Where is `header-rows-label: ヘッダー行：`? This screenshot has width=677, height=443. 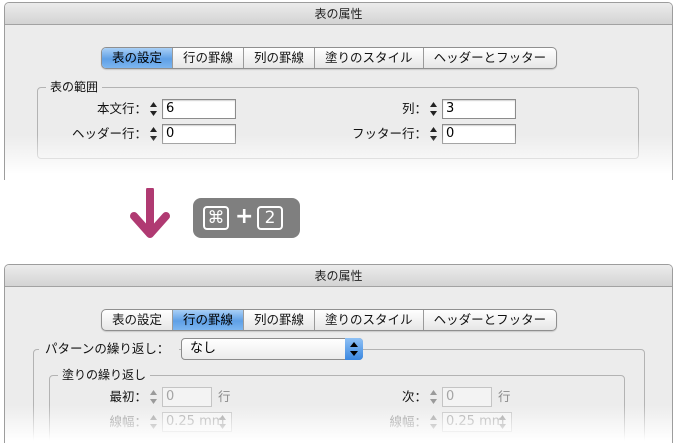
header-rows-label: ヘッダー行： is located at coordinates (109, 133).